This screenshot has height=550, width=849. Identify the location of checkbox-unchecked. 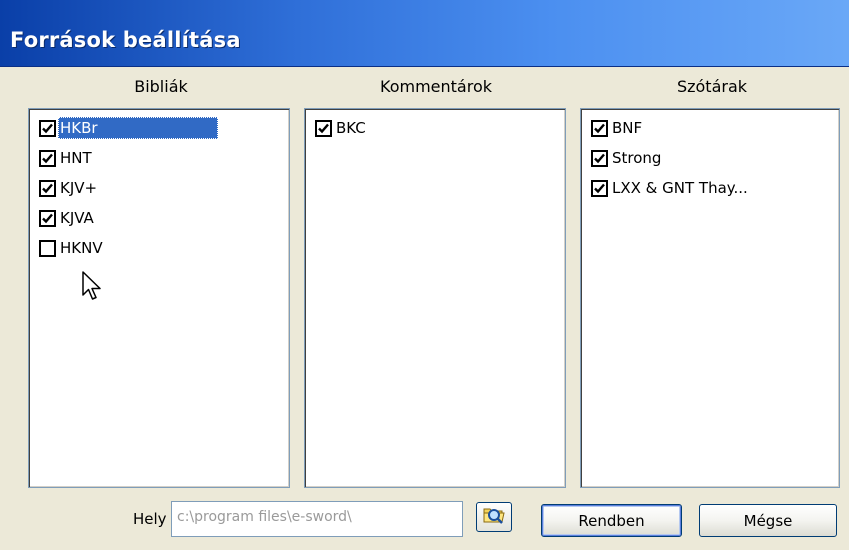
(47, 248).